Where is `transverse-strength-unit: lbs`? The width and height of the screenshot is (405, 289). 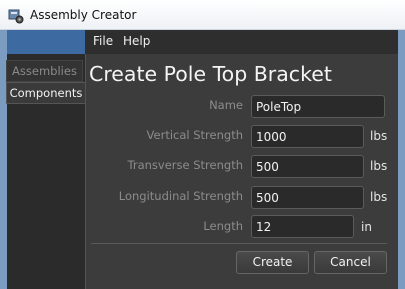
transverse-strength-unit: lbs is located at coordinates (379, 166).